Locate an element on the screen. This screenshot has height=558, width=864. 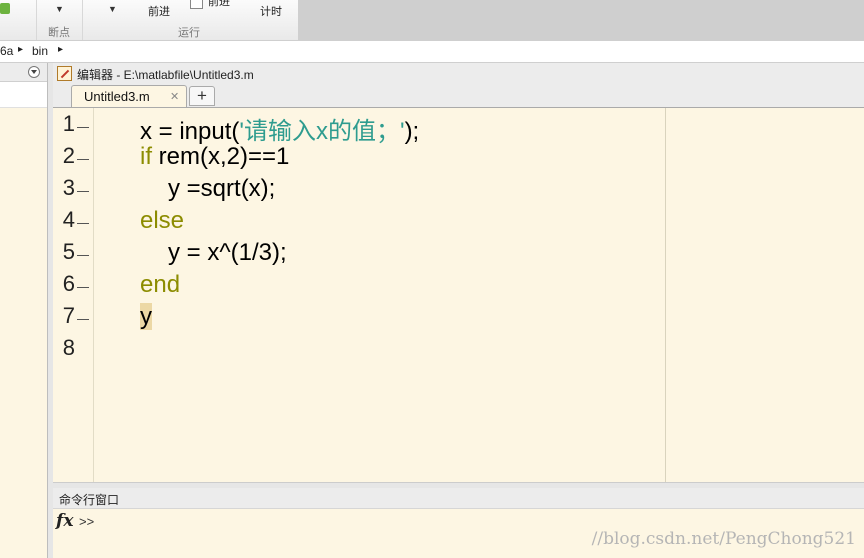
advance-button: 前进 is located at coordinates (159, 11).